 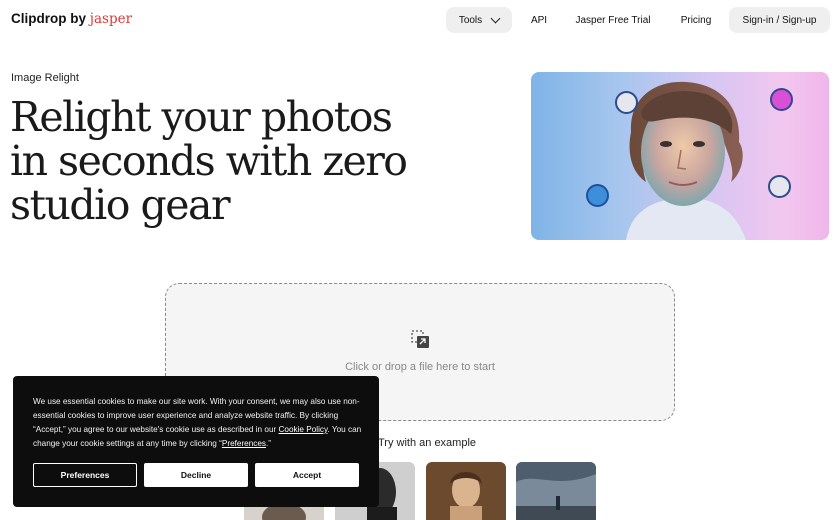 I want to click on cookie-preferences-button: Preferences, so click(x=85, y=475).